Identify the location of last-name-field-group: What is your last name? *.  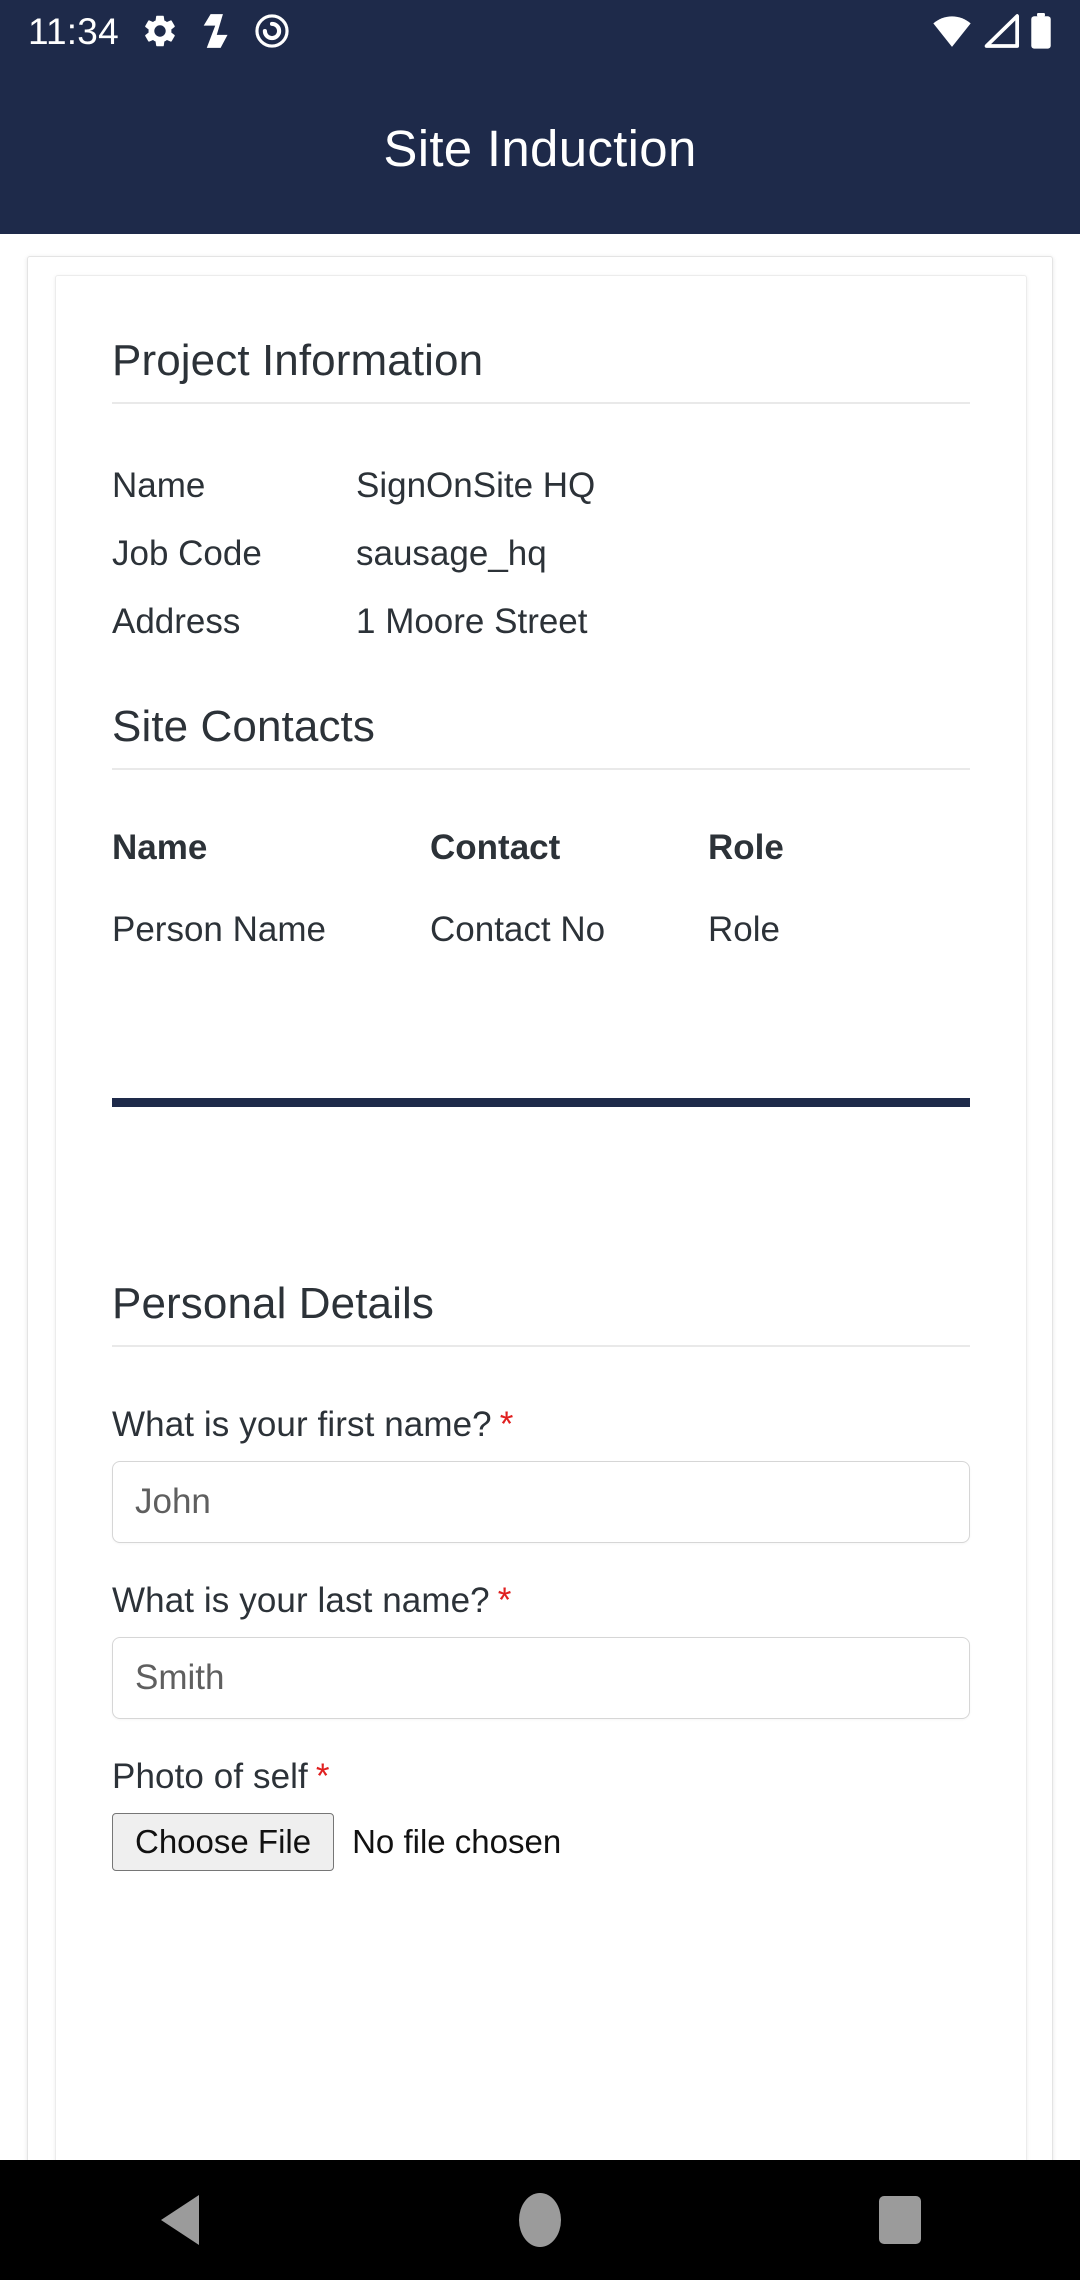
(541, 1650).